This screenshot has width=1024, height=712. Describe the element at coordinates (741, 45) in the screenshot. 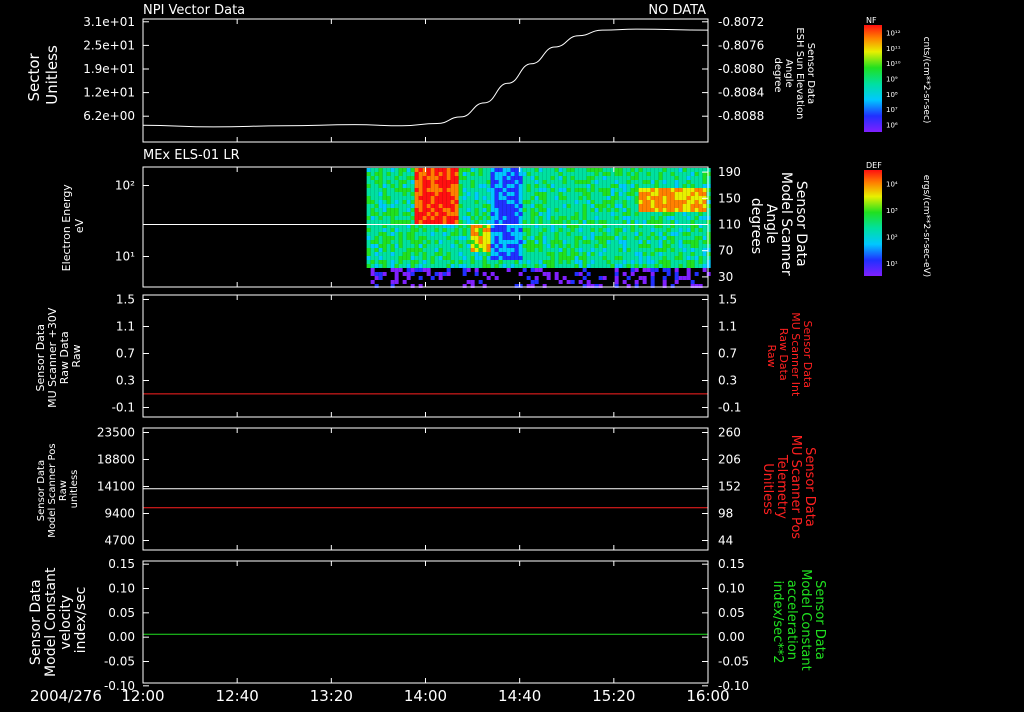

I see `right-tick-label: -0.8076` at that location.